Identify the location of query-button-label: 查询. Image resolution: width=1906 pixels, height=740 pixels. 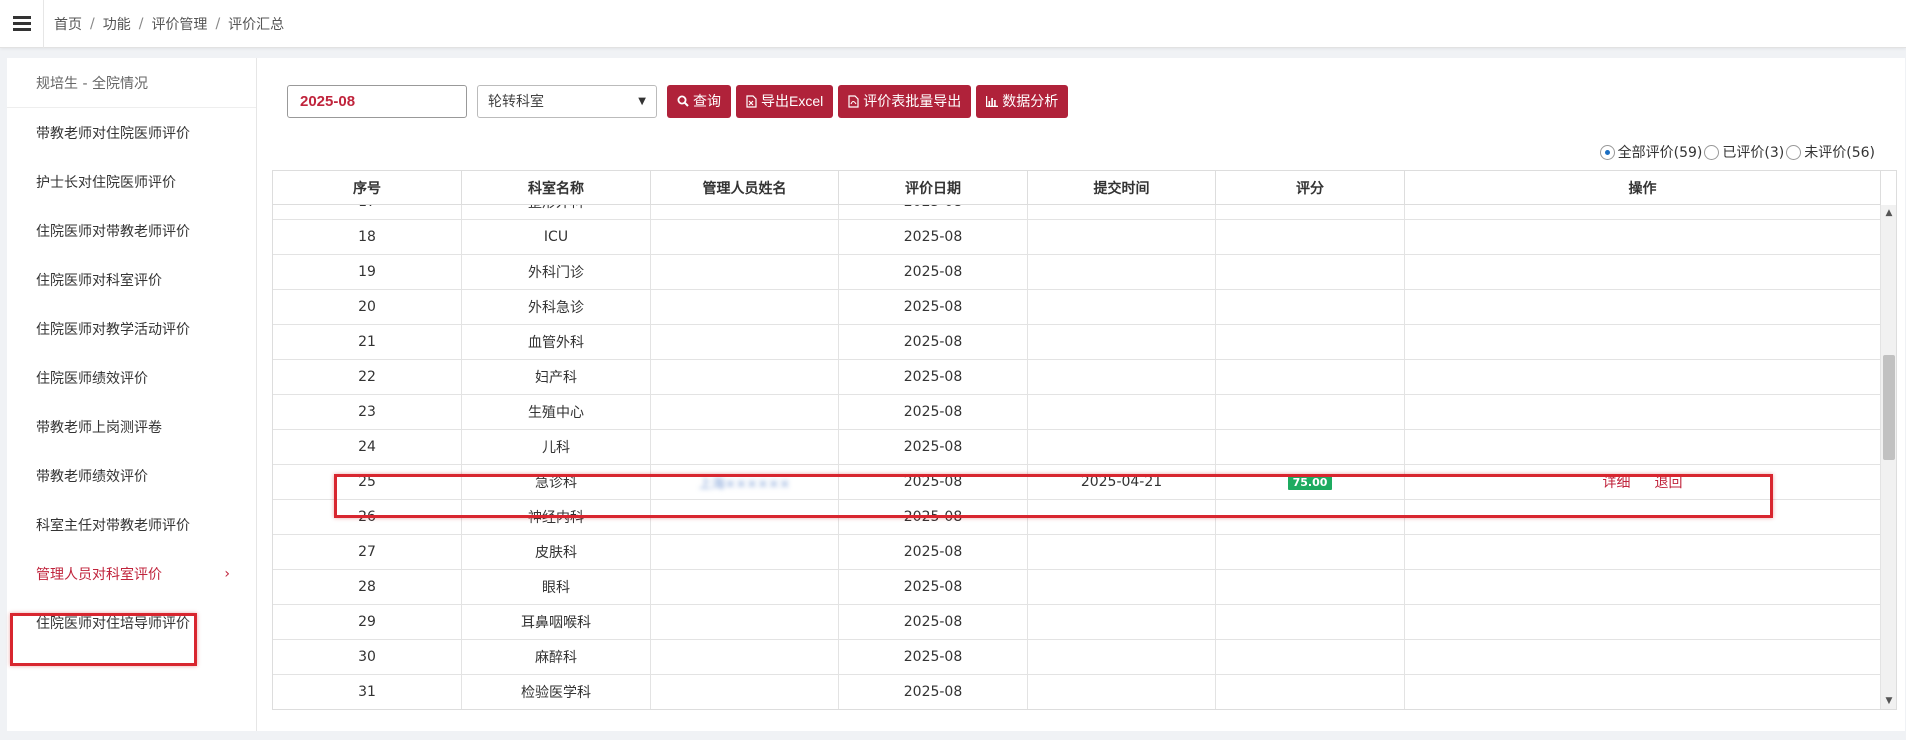
(707, 101).